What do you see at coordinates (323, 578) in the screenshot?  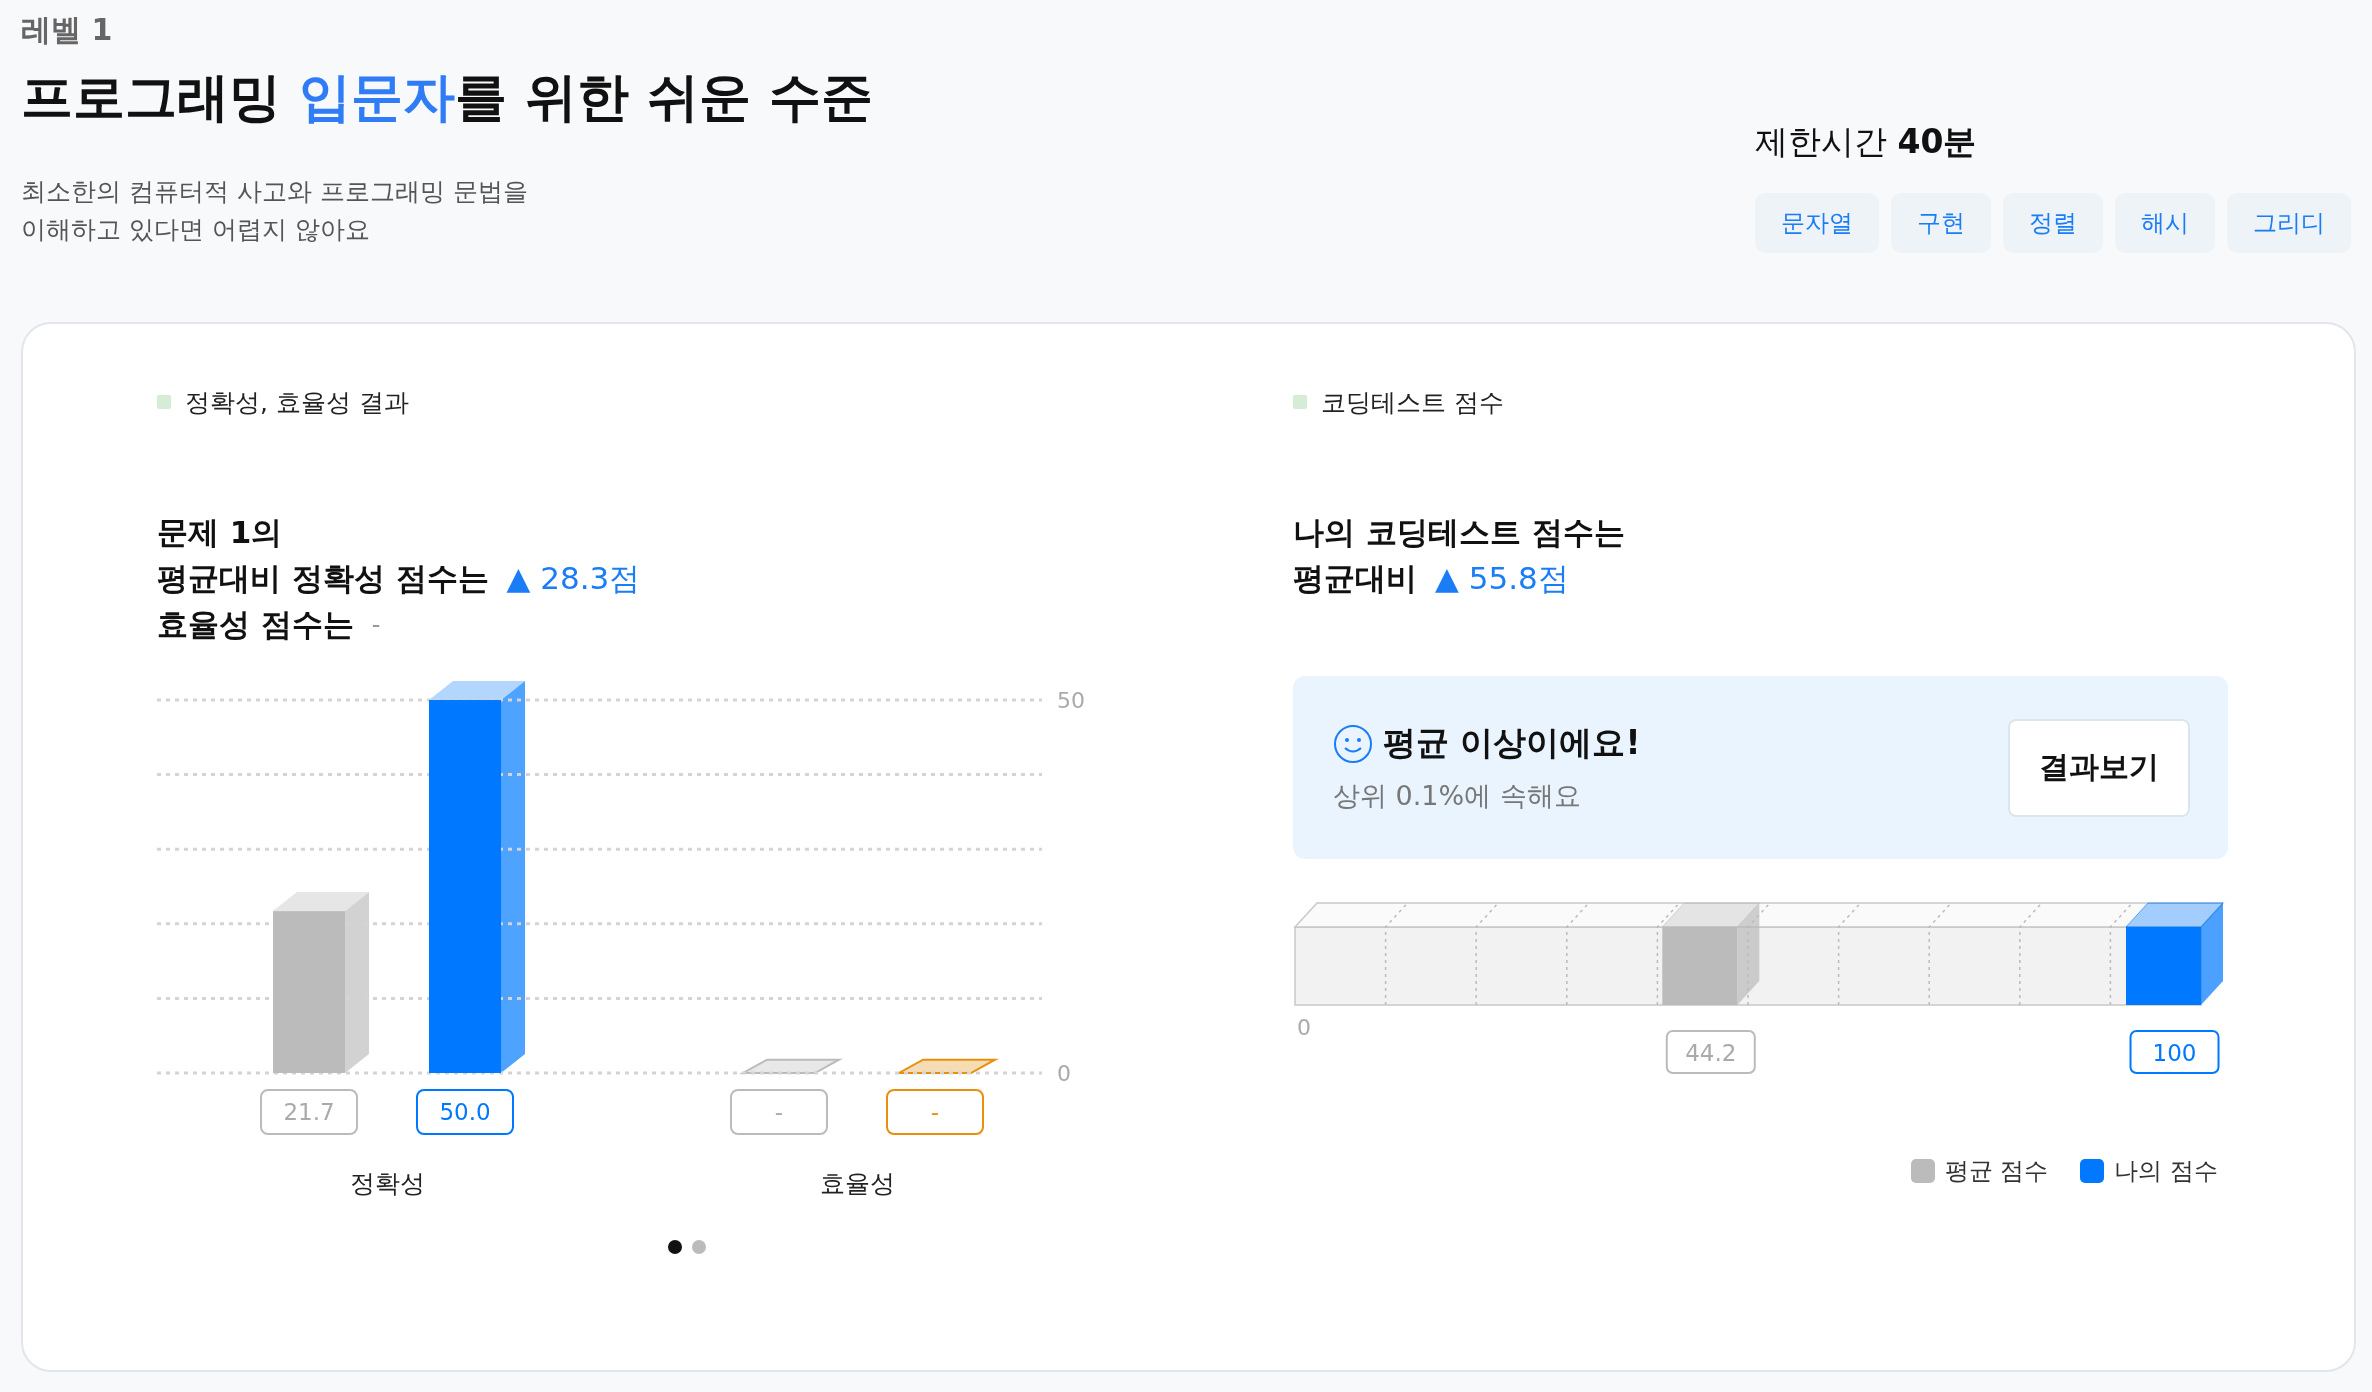 I see `summary-text: 평균대비 정확성 점수는` at bounding box center [323, 578].